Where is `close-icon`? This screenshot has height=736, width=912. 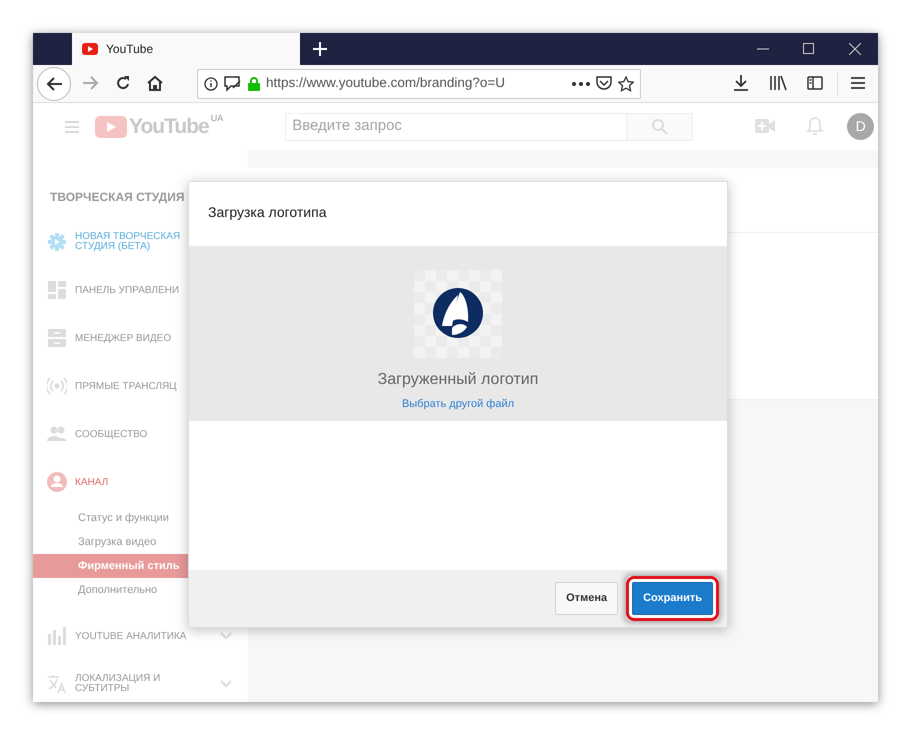
close-icon is located at coordinates (855, 49).